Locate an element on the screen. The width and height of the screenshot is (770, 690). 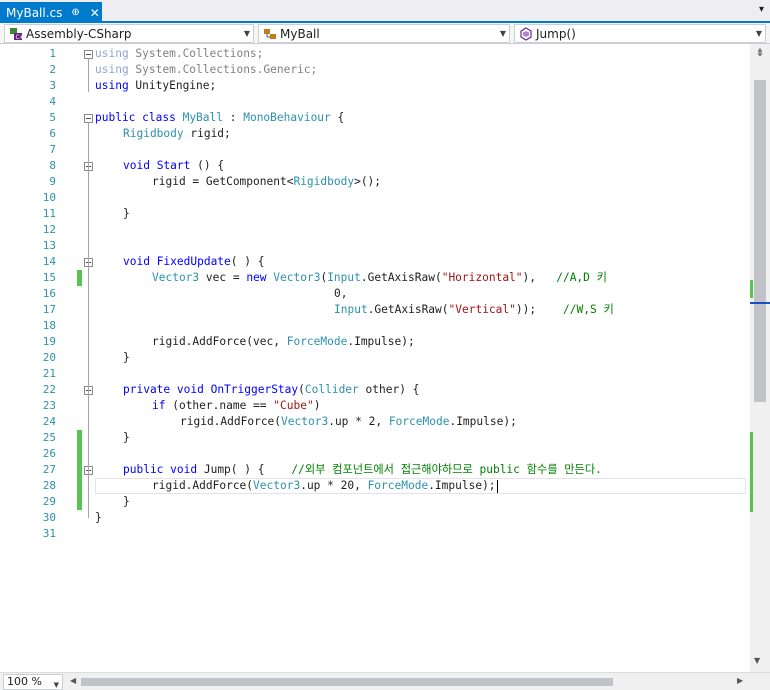
code-text: void FixedUpdate( ) { is located at coordinates (194, 261).